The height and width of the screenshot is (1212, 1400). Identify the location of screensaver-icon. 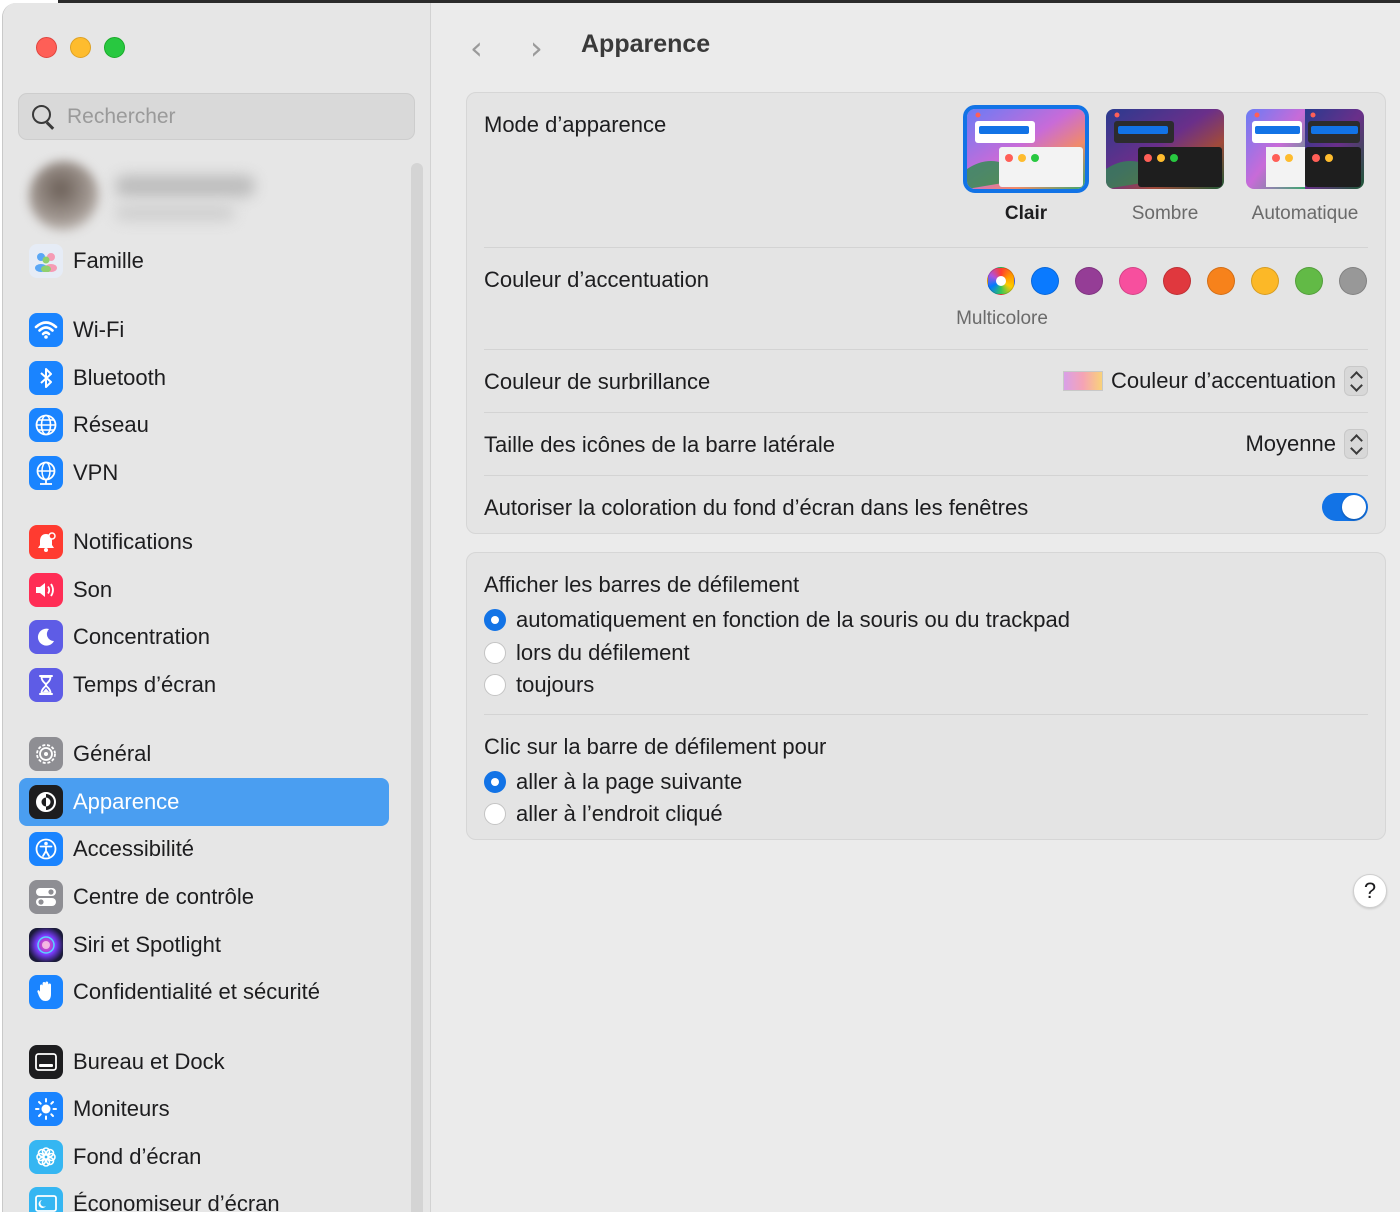
(46, 1199).